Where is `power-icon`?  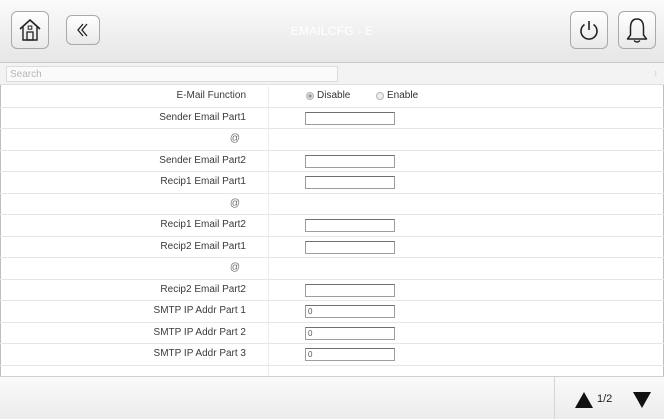 power-icon is located at coordinates (589, 30).